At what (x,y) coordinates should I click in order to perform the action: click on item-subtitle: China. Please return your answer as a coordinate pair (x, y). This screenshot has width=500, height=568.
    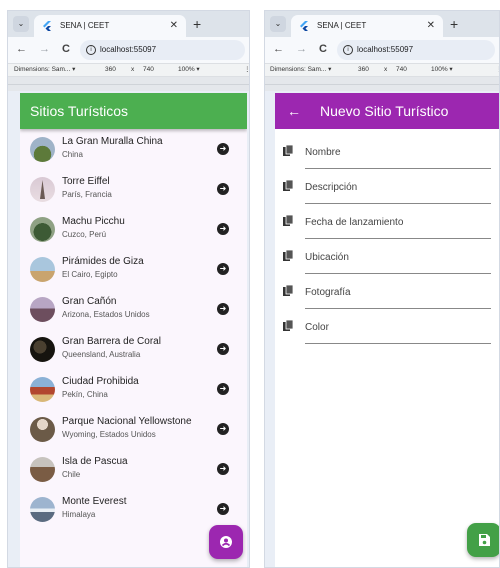
    Looking at the image, I should click on (72, 154).